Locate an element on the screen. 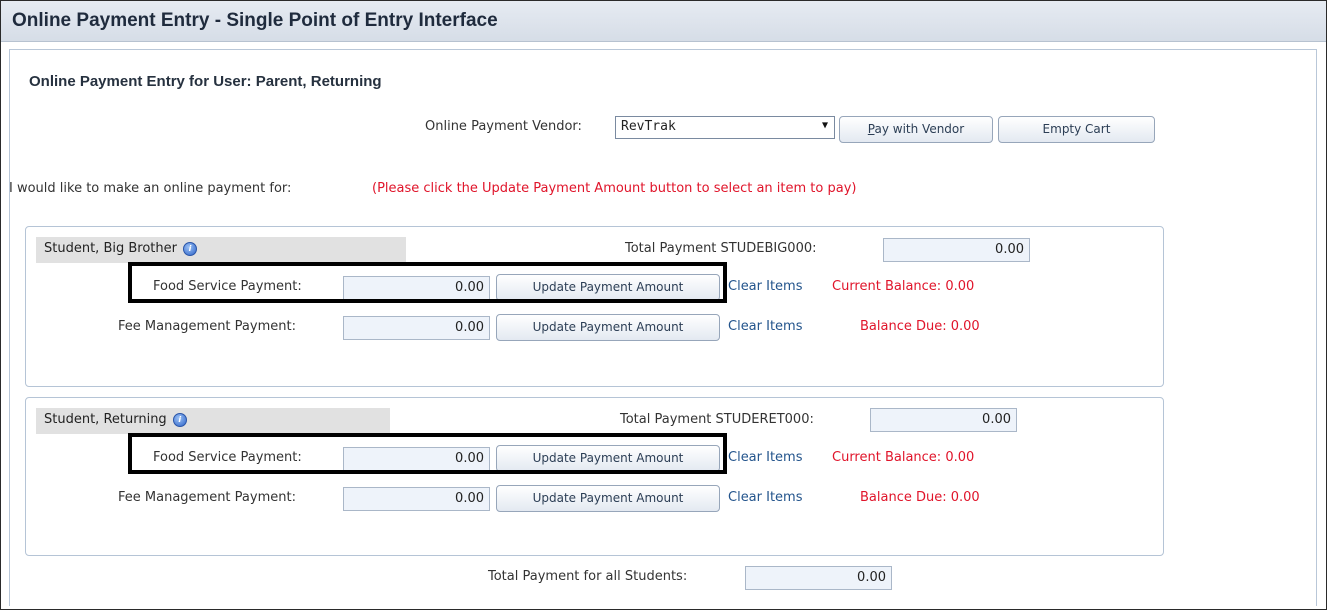 This screenshot has height=610, width=1327. fee-balance-1: Balance Due: 0.00 is located at coordinates (920, 326).